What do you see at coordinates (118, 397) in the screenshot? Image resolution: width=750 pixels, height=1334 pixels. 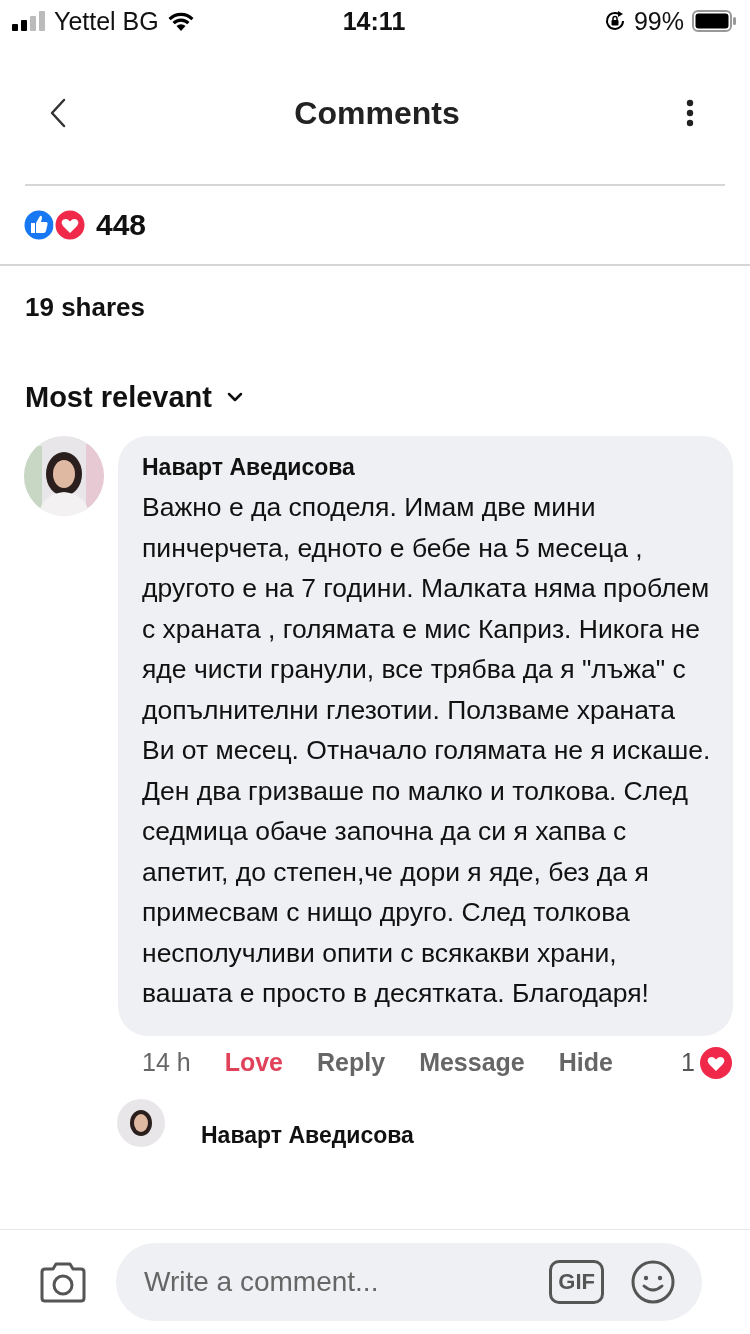 I see `sort-dropdown: Most relevant` at bounding box center [118, 397].